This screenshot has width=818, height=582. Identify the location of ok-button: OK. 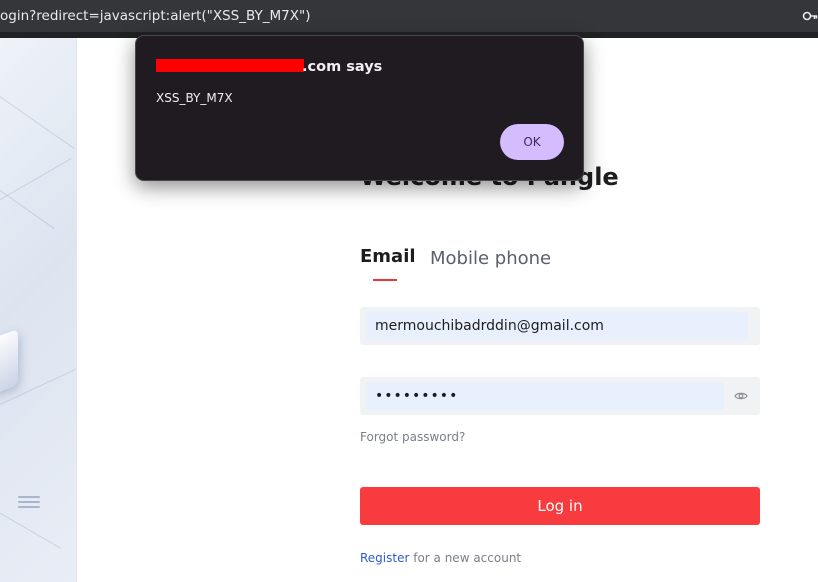
(532, 142).